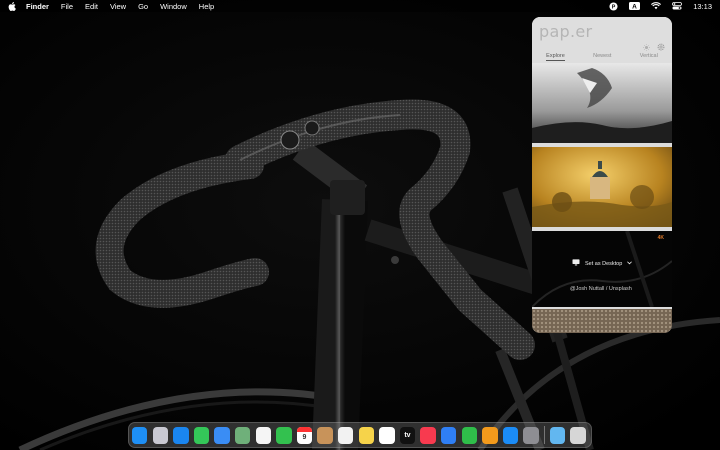 The image size is (720, 450). Describe the element at coordinates (345, 435) in the screenshot. I see `reminders-icon` at that location.